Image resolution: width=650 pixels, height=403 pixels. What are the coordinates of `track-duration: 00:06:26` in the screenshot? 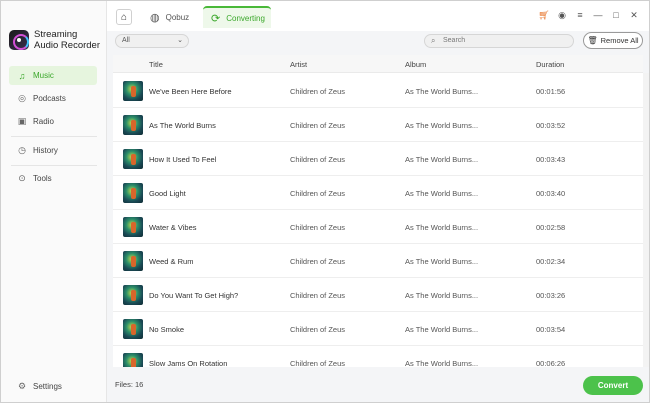 It's located at (551, 363).